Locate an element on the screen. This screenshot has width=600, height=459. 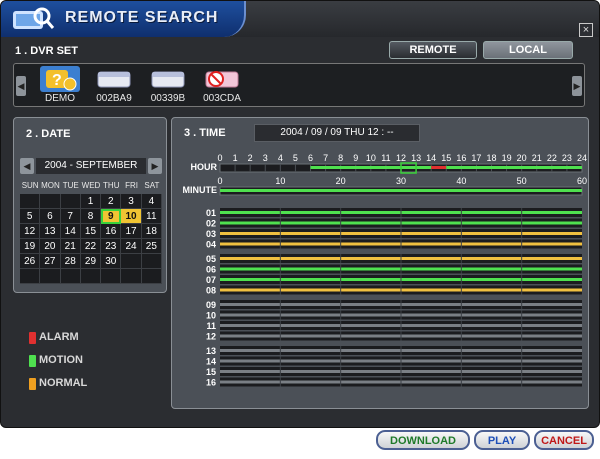
dvr-item-name: 00339B is located at coordinates (168, 98).